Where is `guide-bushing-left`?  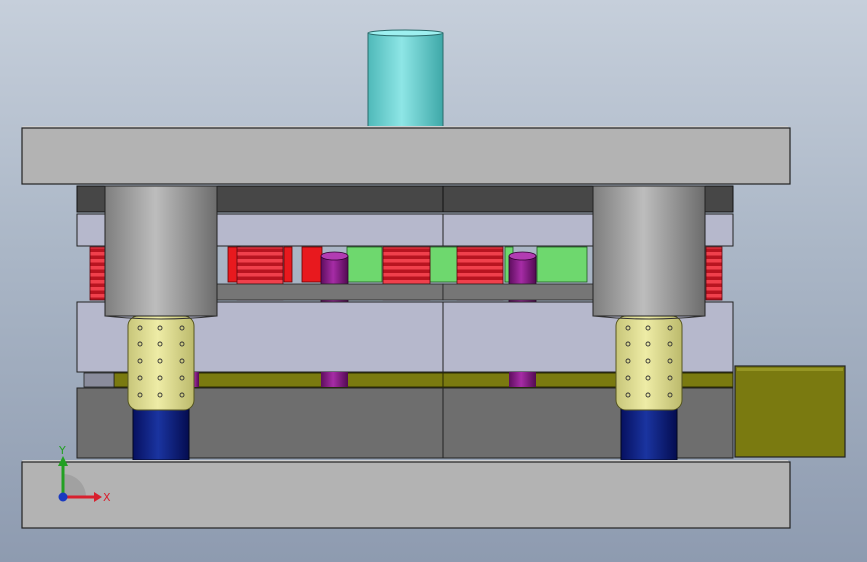
guide-bushing-left is located at coordinates (161, 363).